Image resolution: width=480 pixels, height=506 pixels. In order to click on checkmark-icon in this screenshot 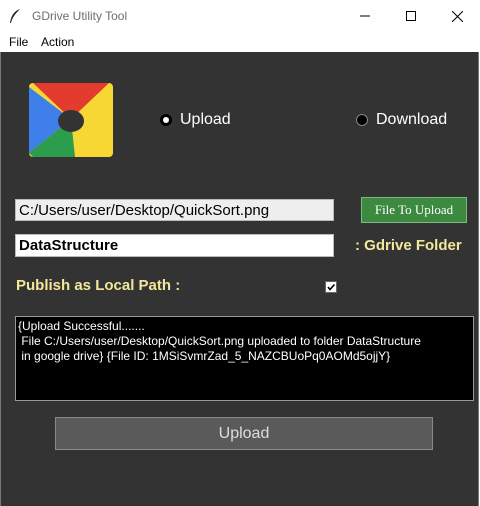, I will do `click(331, 287)`.